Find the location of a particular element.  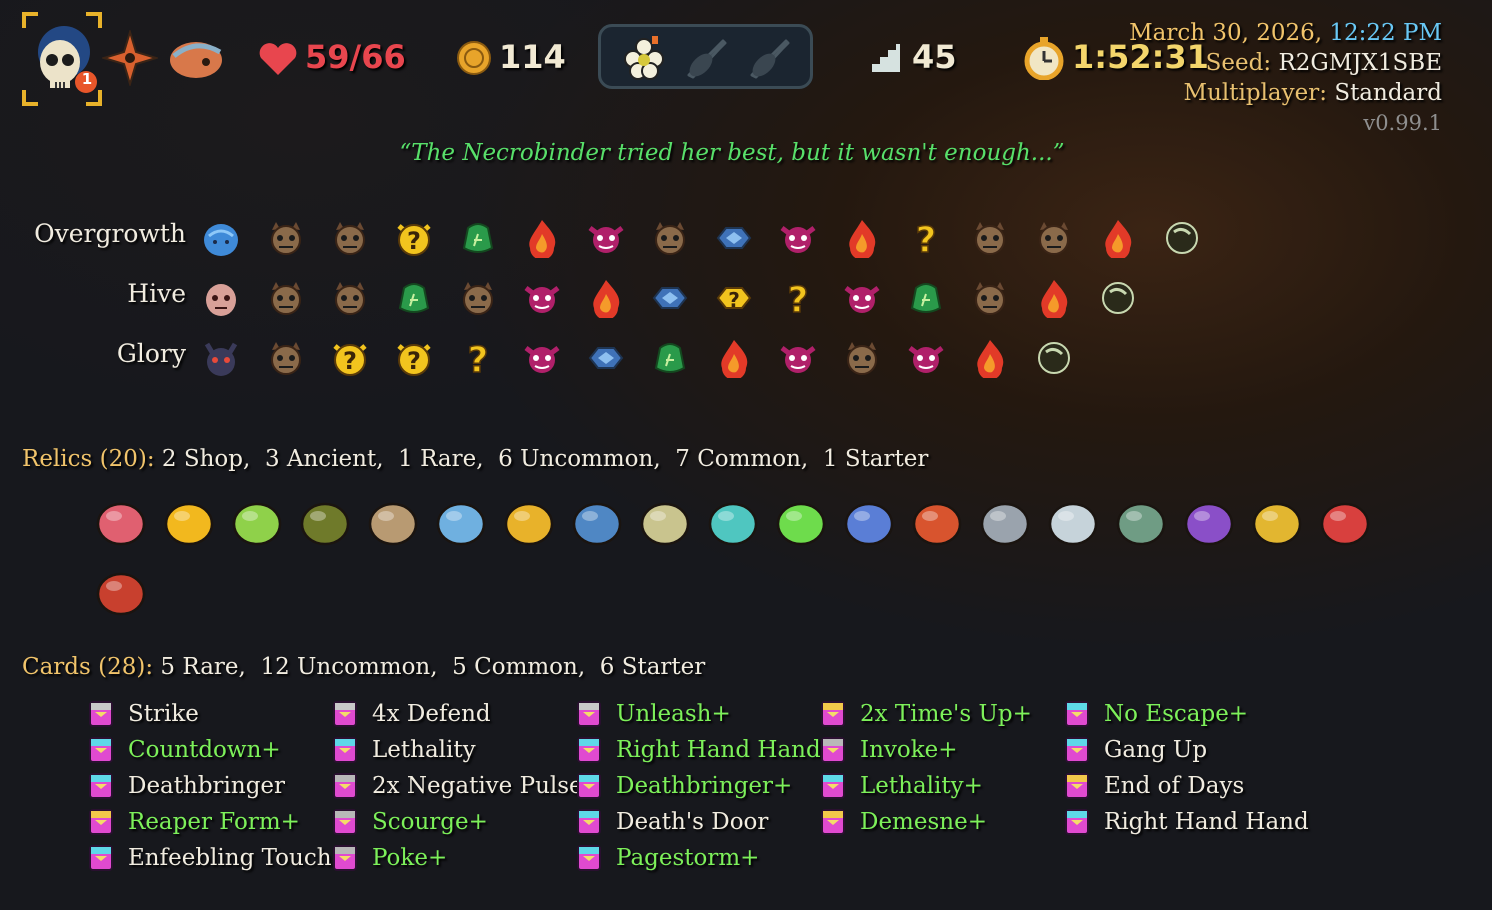

blue-book-relic-icon is located at coordinates (869, 521).